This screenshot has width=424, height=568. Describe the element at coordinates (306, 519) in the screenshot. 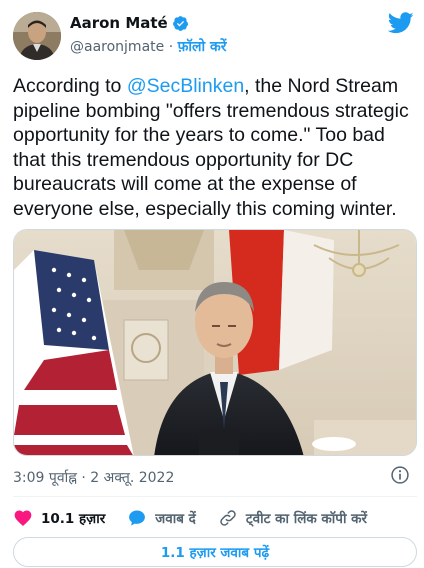

I see `copy-link-label: ट्वीट का लिंक कॉपी करें` at that location.